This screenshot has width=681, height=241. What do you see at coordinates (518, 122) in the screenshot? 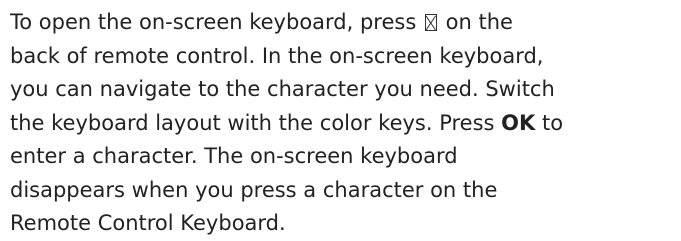
I see `ok-key-label: OK` at bounding box center [518, 122].